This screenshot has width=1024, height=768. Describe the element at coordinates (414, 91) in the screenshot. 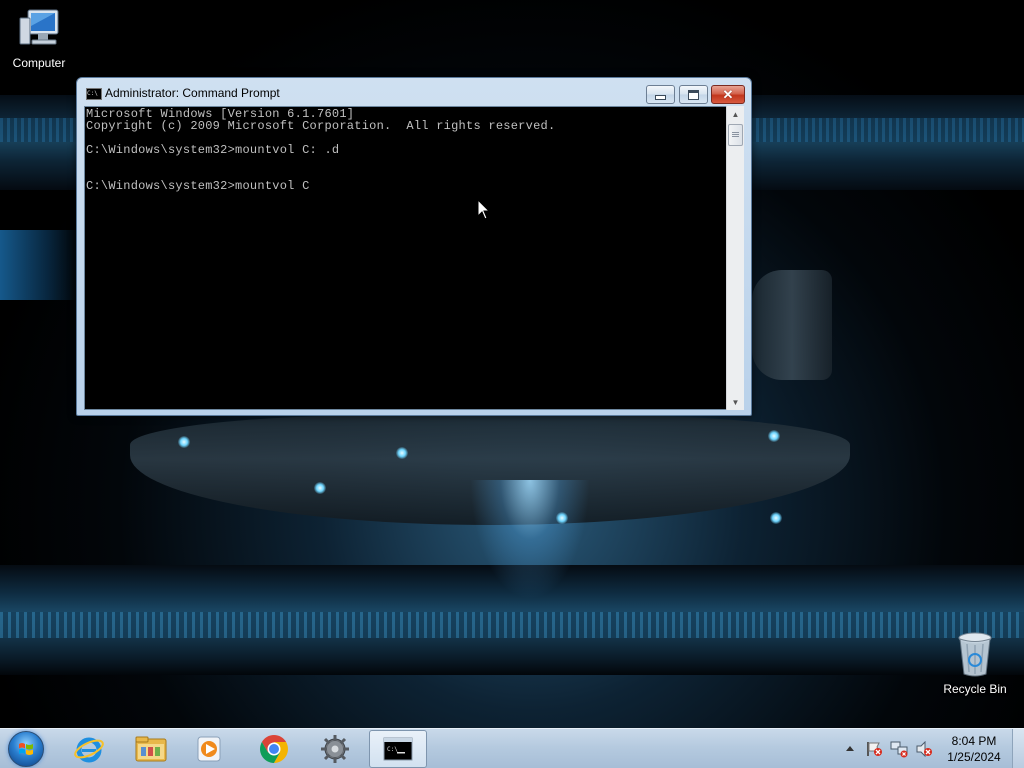

I see `window-titlebar: C:\ Administrator: Command Prompt ✕` at that location.